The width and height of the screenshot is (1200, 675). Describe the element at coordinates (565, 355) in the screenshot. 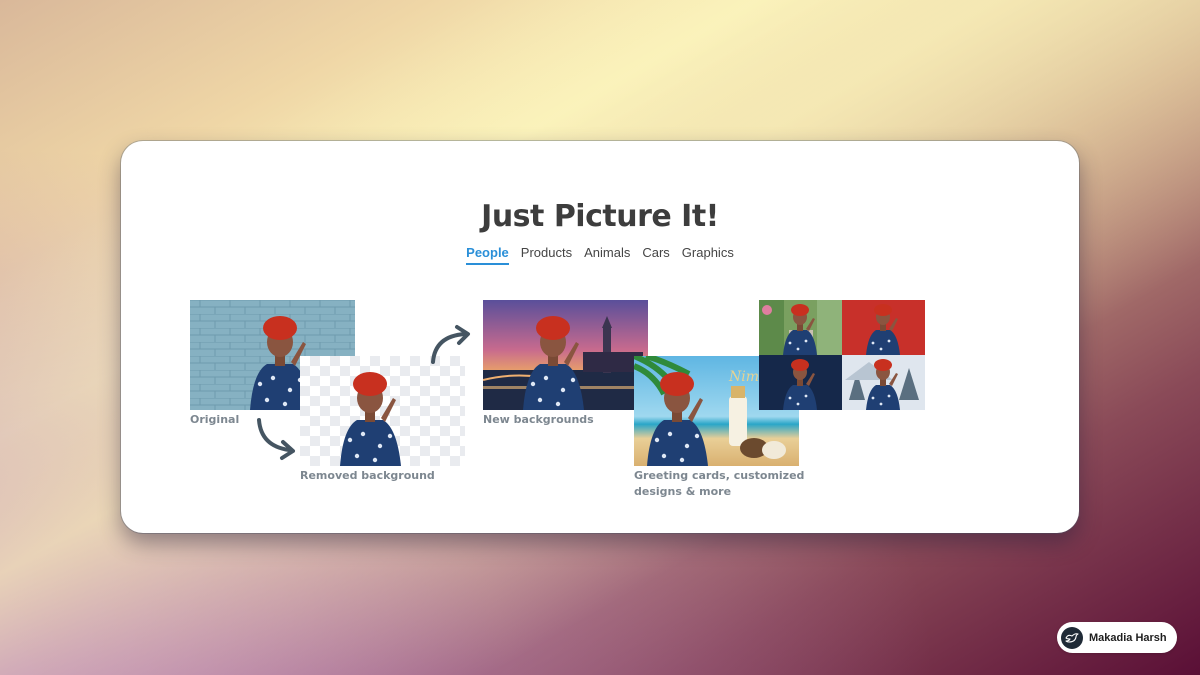

I see `new-background-photo` at that location.